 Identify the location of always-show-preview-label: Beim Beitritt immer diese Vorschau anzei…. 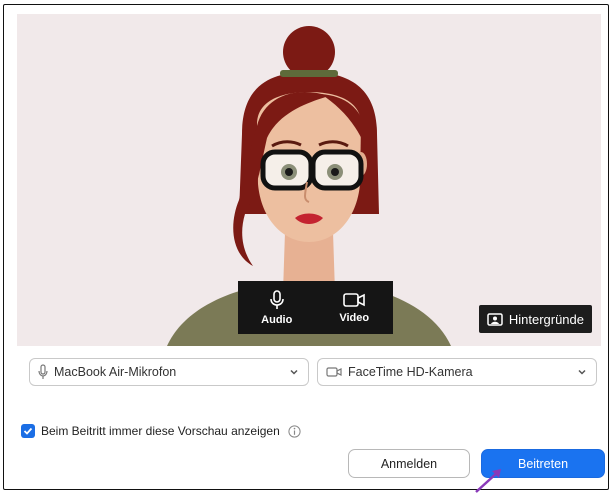
(160, 431).